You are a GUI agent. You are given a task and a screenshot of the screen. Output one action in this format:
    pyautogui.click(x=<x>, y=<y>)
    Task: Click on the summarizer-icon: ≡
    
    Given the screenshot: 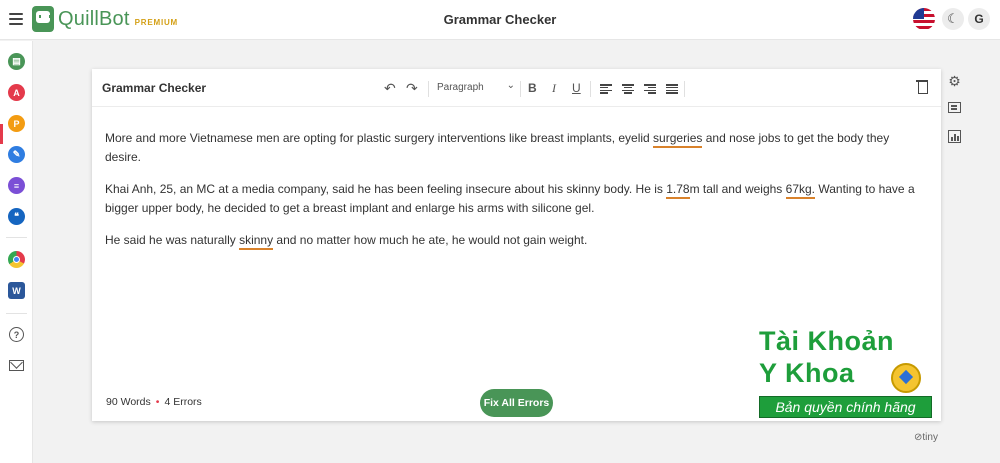 What is the action you would take?
    pyautogui.click(x=16, y=185)
    